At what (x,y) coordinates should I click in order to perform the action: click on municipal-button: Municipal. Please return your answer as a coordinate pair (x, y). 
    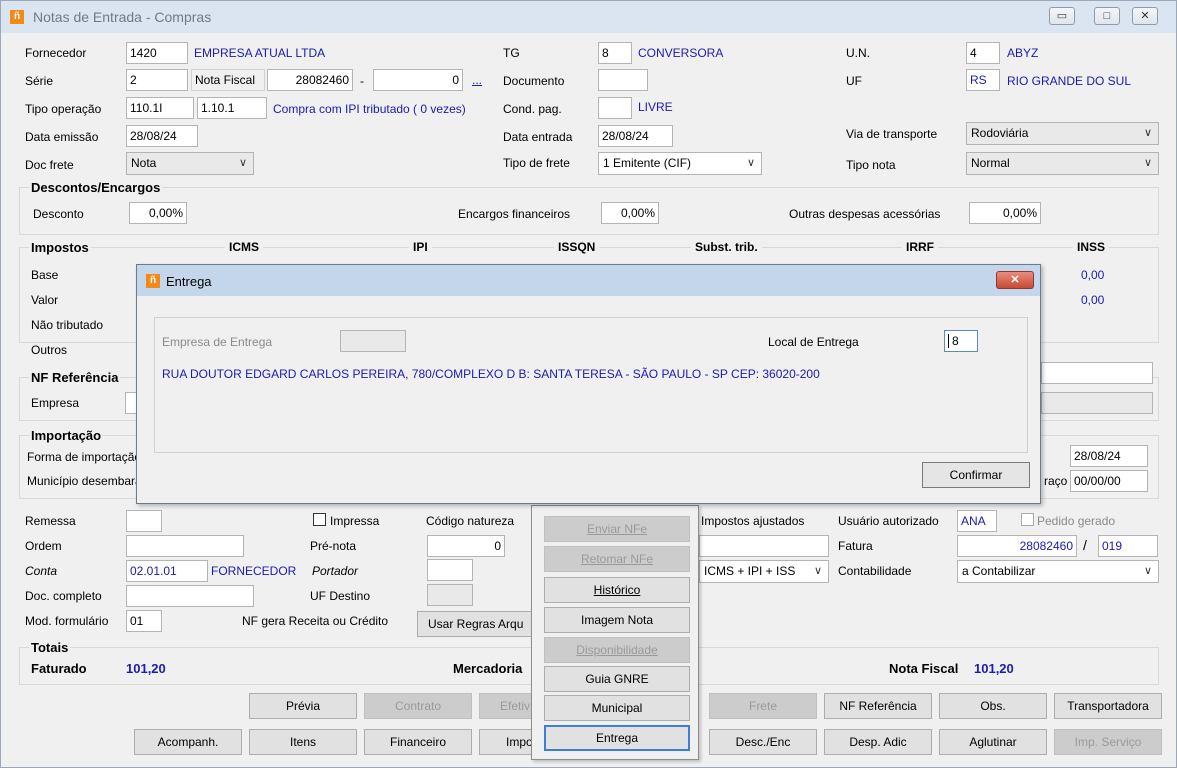
    Looking at the image, I should click on (617, 708).